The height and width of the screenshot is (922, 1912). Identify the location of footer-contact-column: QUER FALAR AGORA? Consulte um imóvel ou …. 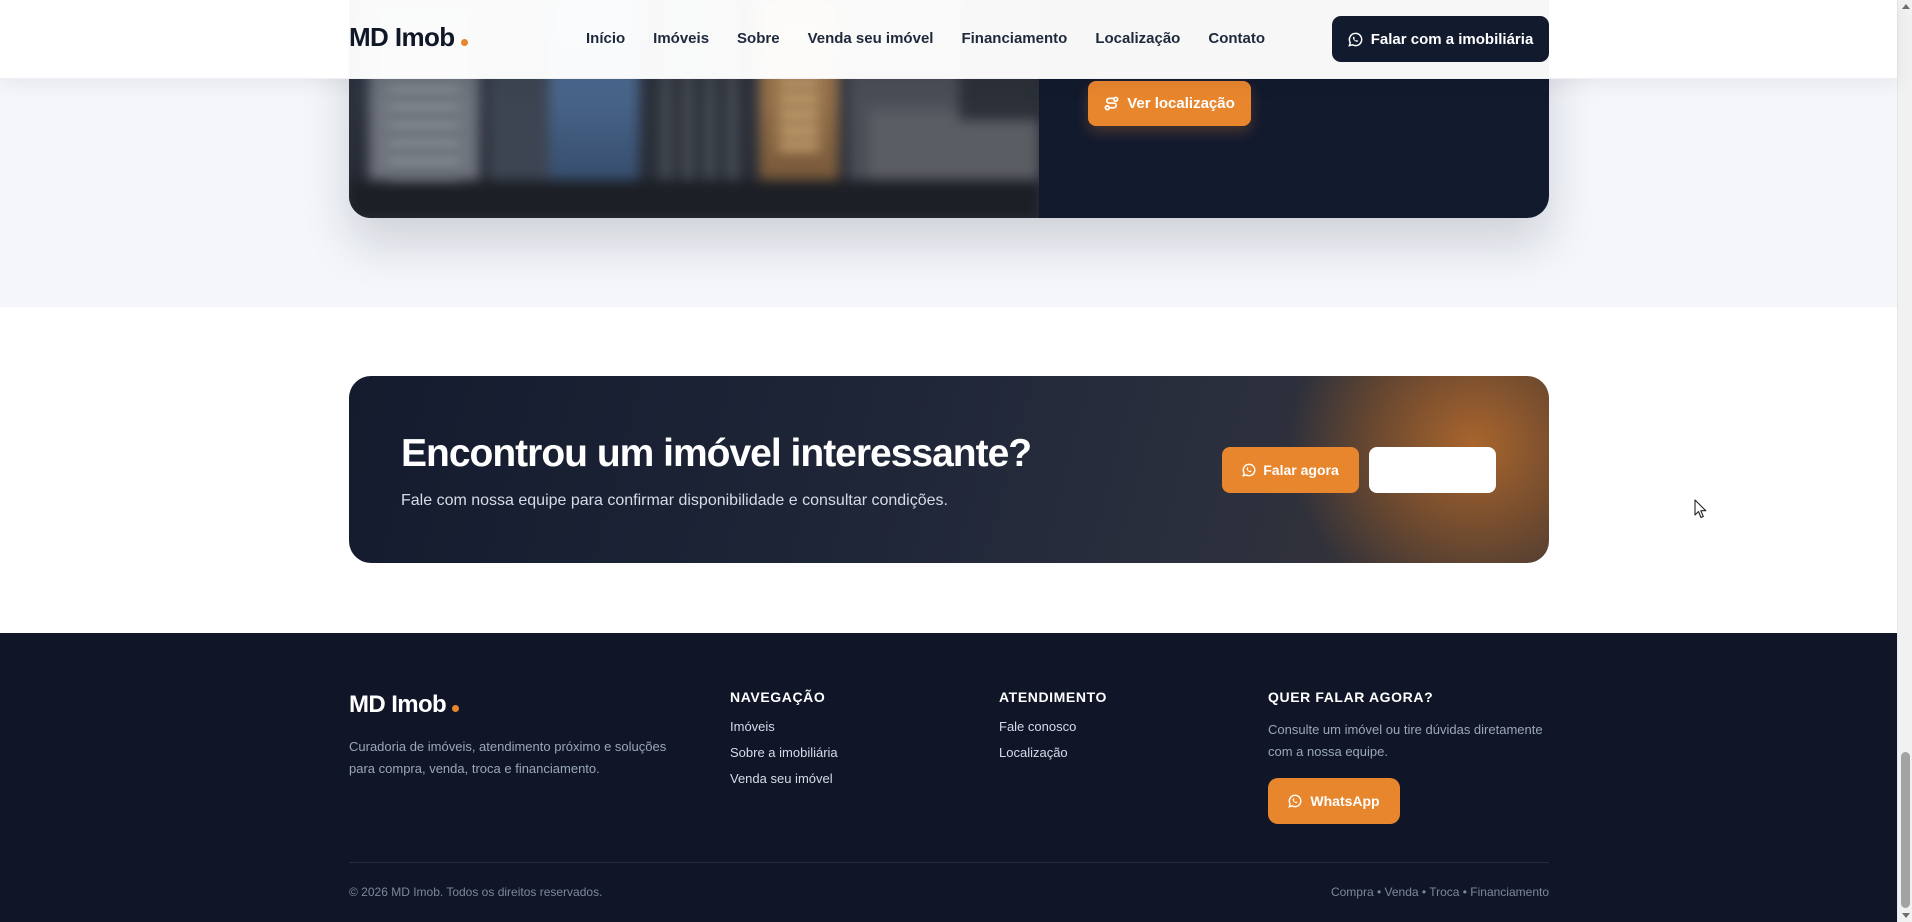
(1413, 756).